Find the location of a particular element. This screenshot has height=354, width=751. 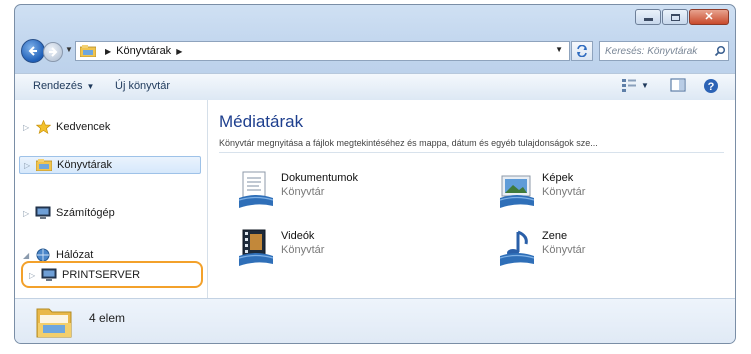

organize-button: Rendezés ▼ is located at coordinates (63, 86).